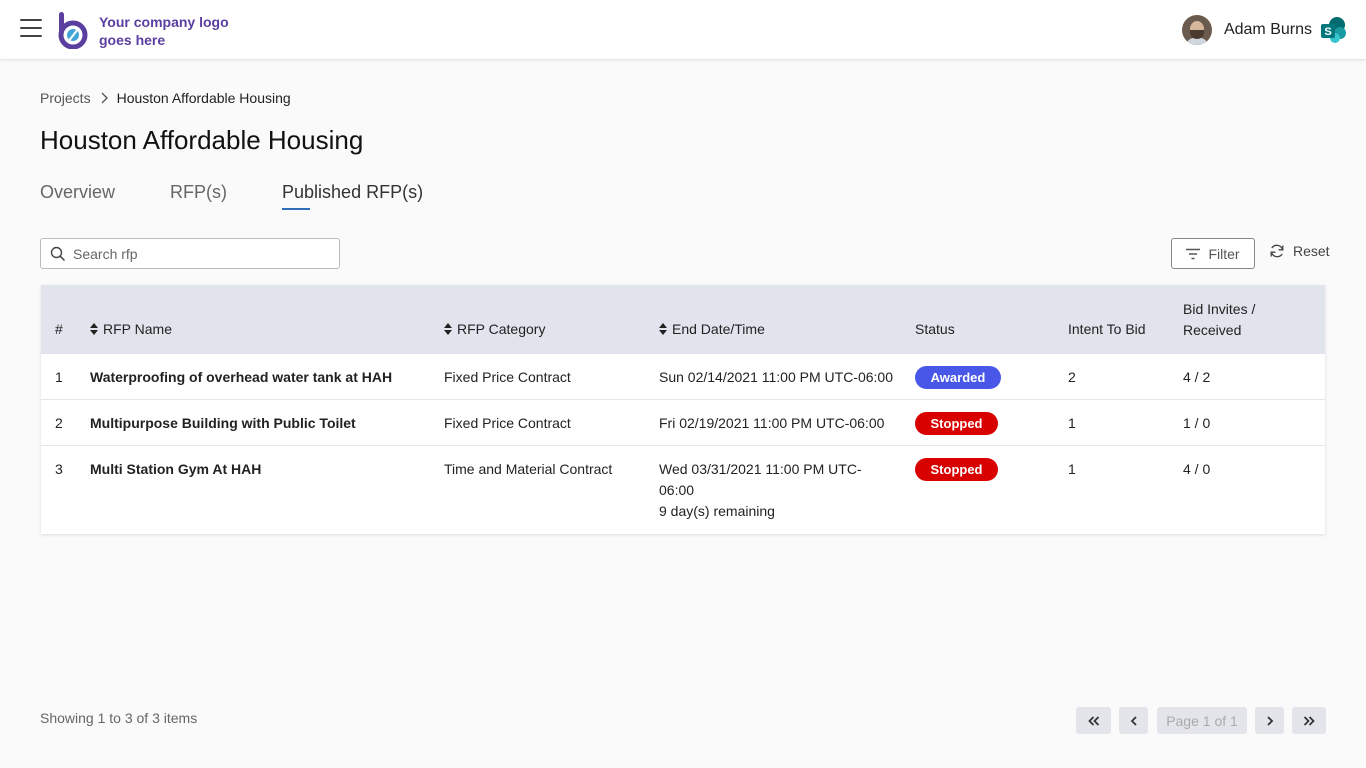 The width and height of the screenshot is (1366, 768). I want to click on end-date: Wed 03/31/2021 11:00 PM UTC-, so click(760, 469).